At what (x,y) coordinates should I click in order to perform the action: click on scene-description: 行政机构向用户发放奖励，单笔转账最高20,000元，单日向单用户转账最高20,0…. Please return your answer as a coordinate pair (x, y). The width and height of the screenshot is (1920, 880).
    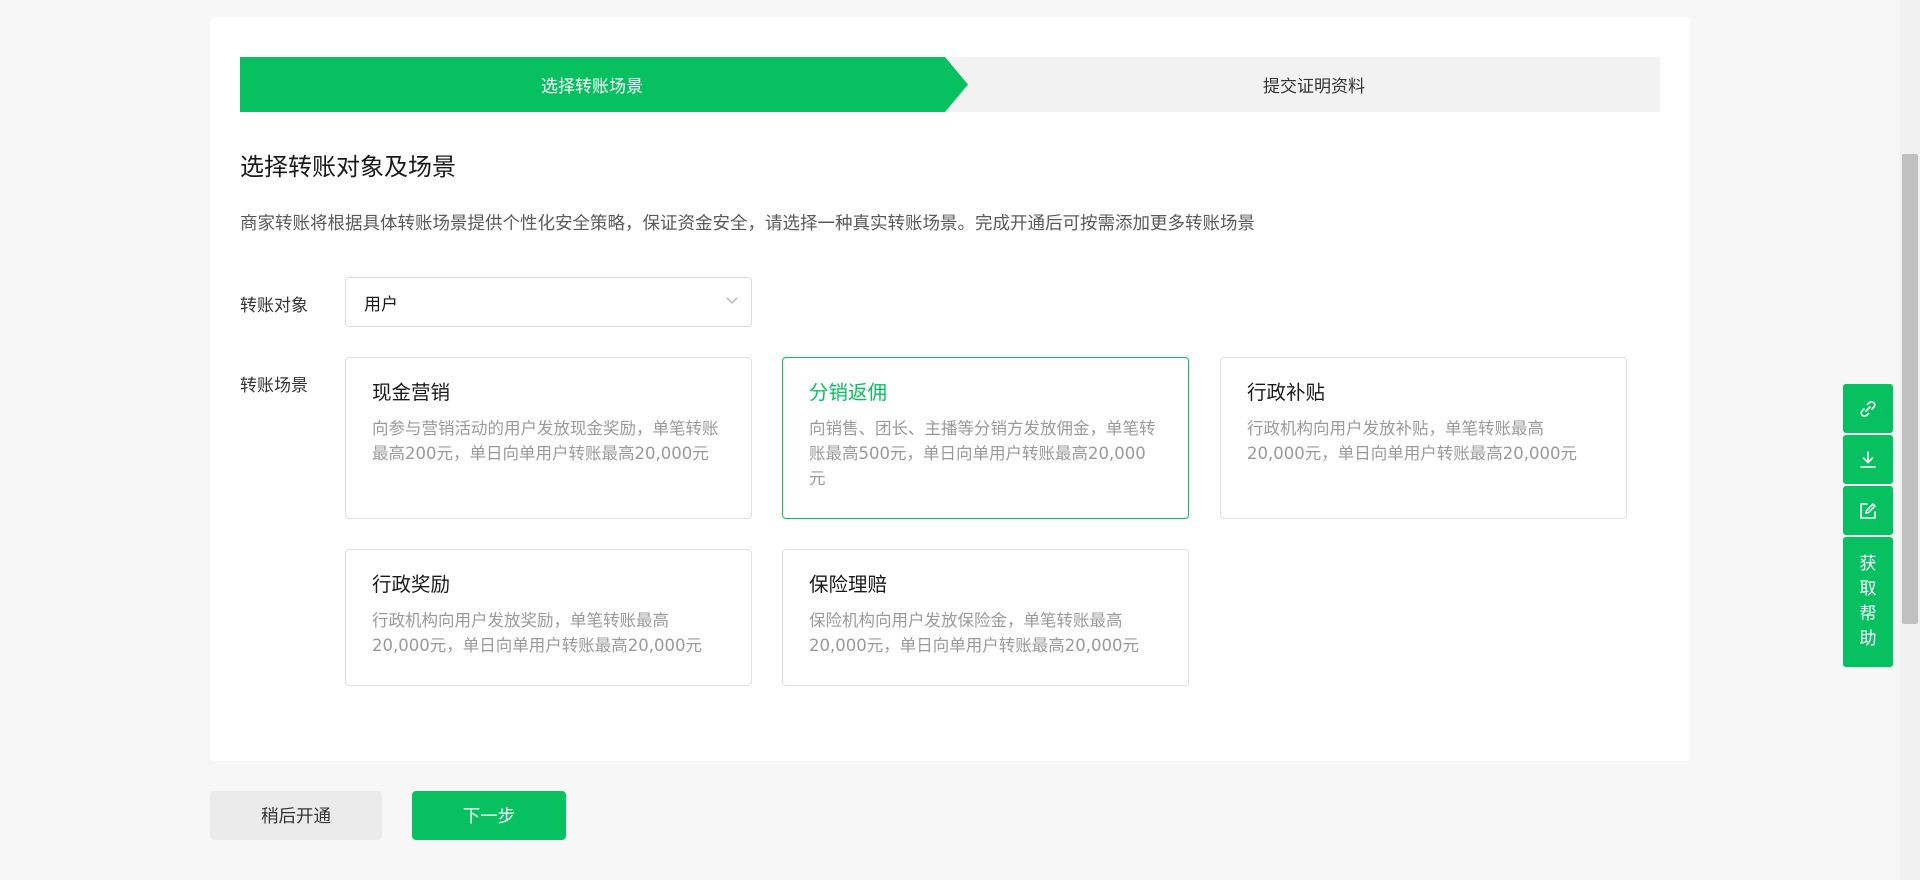
    Looking at the image, I should click on (537, 633).